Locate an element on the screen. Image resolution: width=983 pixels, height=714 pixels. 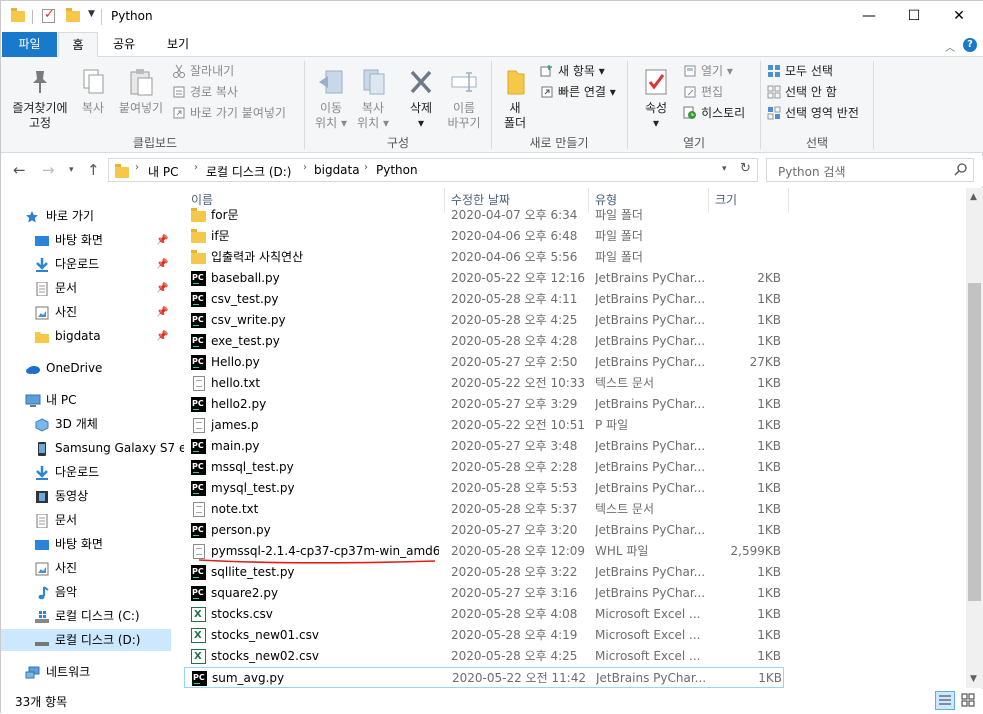
pin-to-quick-access-button: 즐겨찾기에 고정 is located at coordinates (40, 99).